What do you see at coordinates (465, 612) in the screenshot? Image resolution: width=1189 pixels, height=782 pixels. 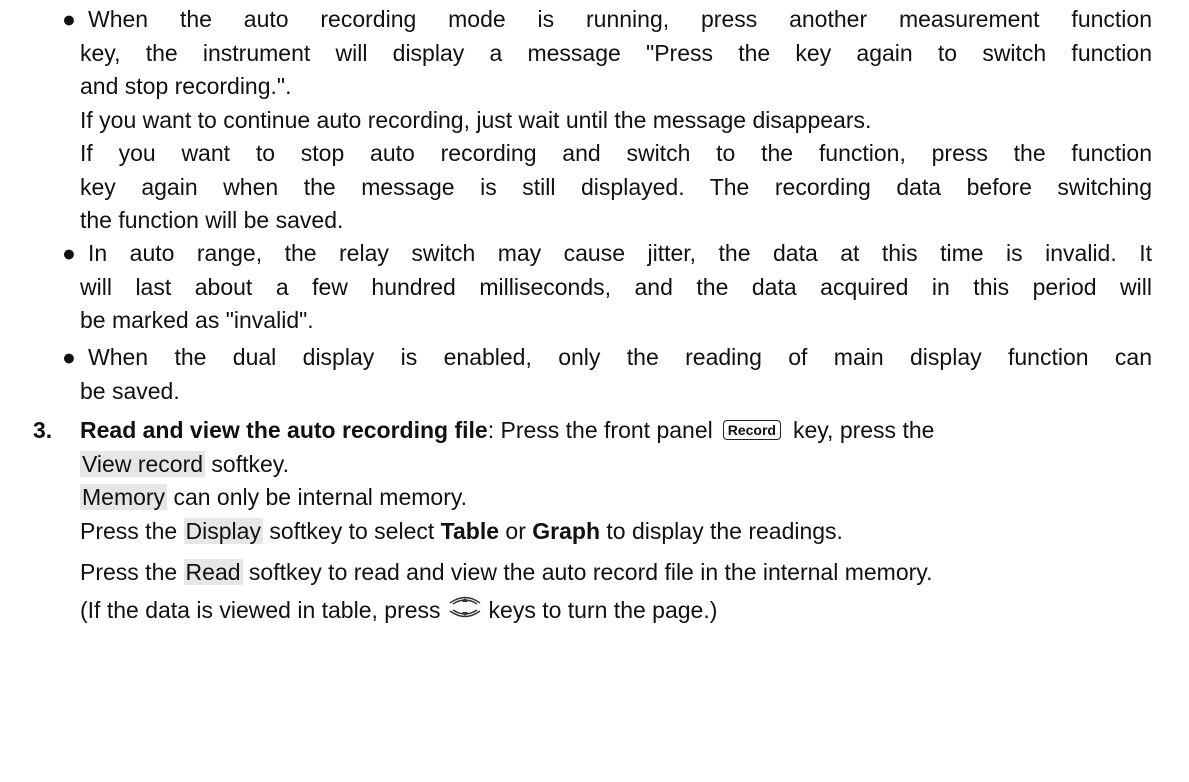 I see `up-down-arrow-keys-icon` at bounding box center [465, 612].